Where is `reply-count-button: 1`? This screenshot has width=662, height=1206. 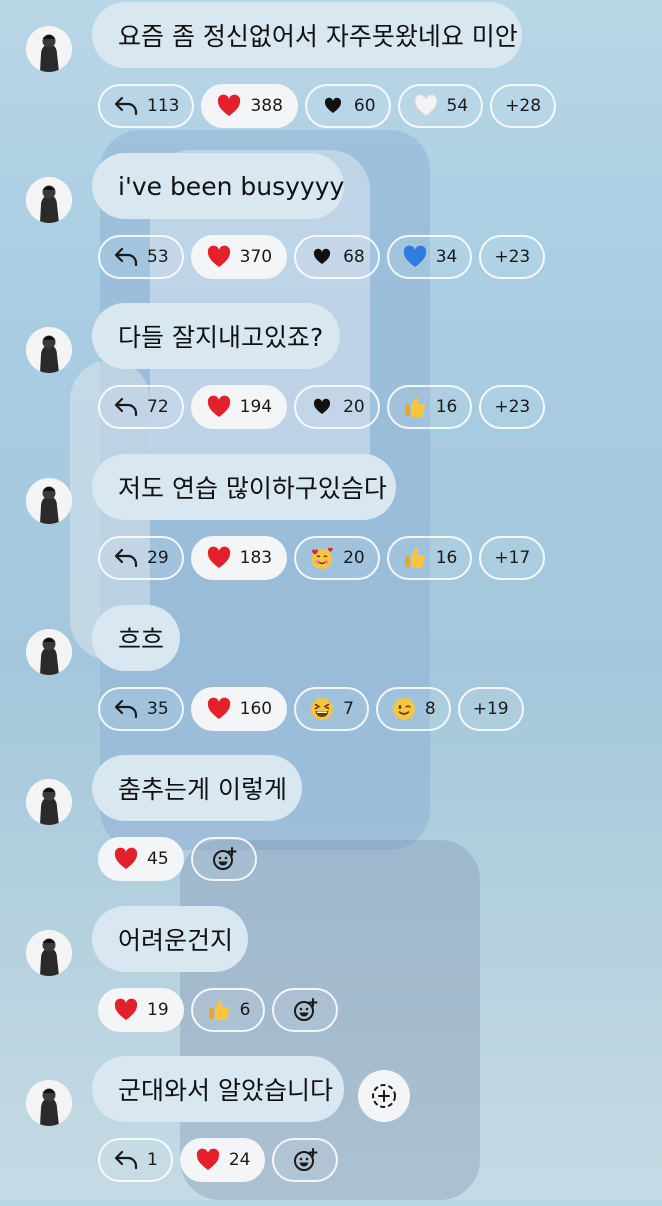 reply-count-button: 1 is located at coordinates (135, 1160).